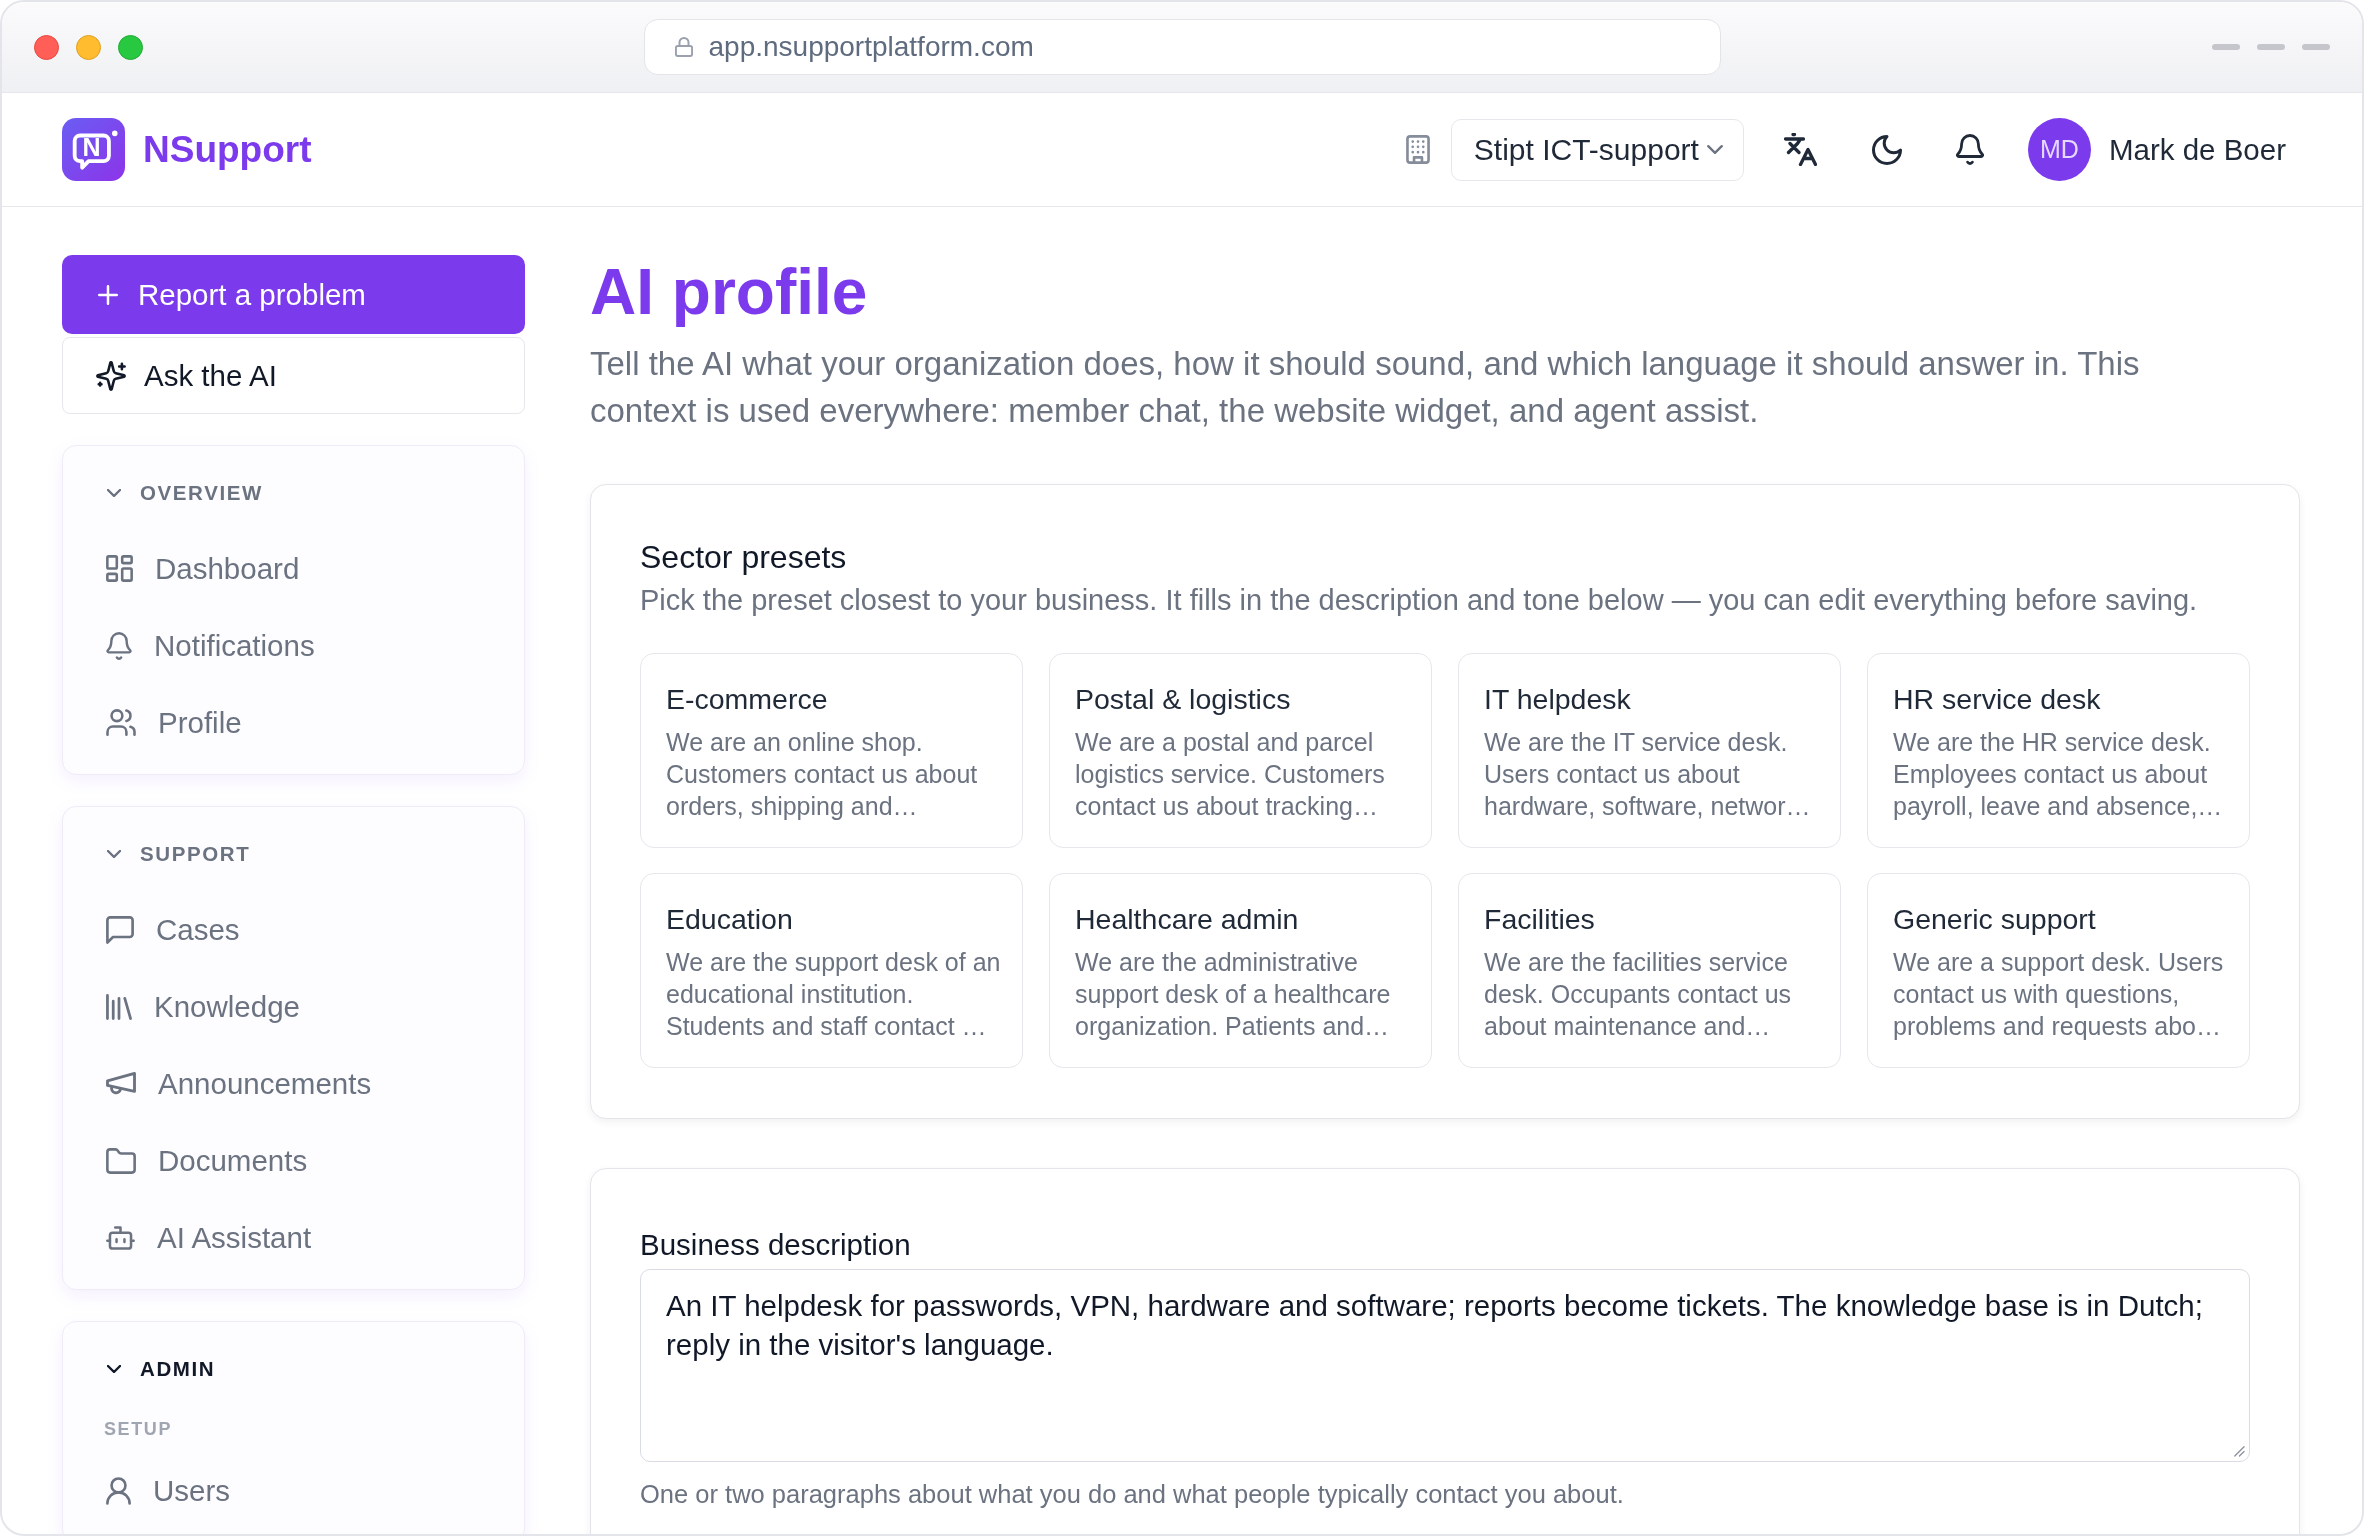  What do you see at coordinates (744, 557) in the screenshot?
I see `section-title: Sector presets` at bounding box center [744, 557].